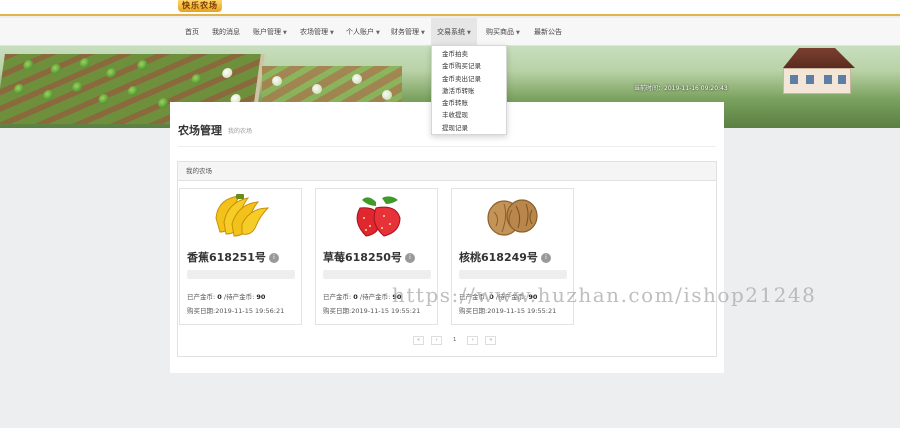  Describe the element at coordinates (469, 54) in the screenshot. I see `menu-item-gold-auction: 金币拍卖` at that location.